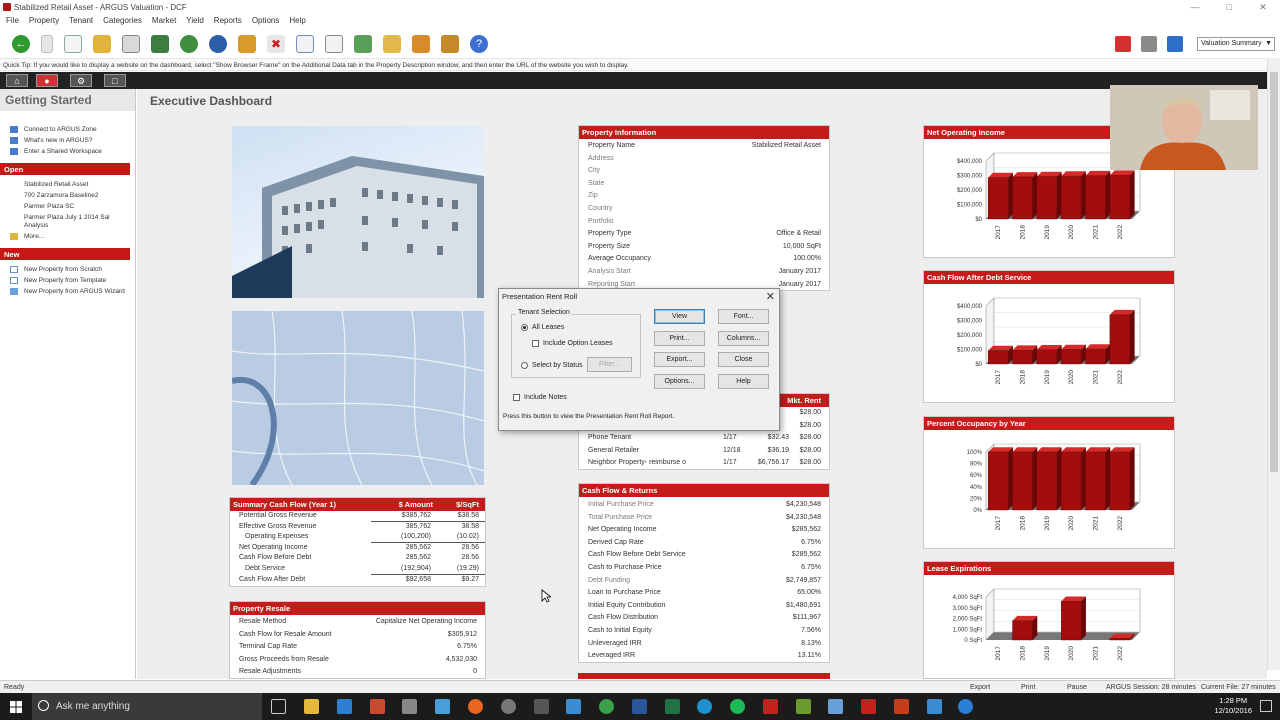 The height and width of the screenshot is (720, 1280). Describe the element at coordinates (606, 706) in the screenshot. I see `chrome-icon` at that location.